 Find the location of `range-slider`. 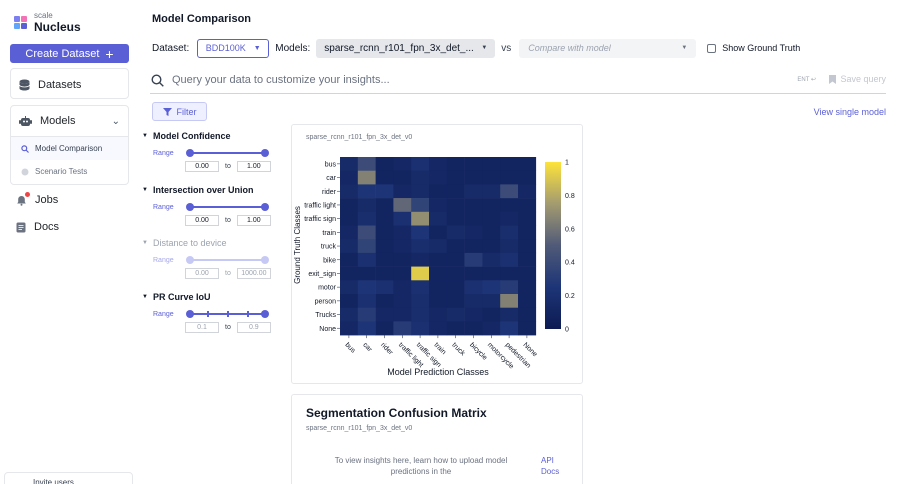

range-slider is located at coordinates (227, 314).